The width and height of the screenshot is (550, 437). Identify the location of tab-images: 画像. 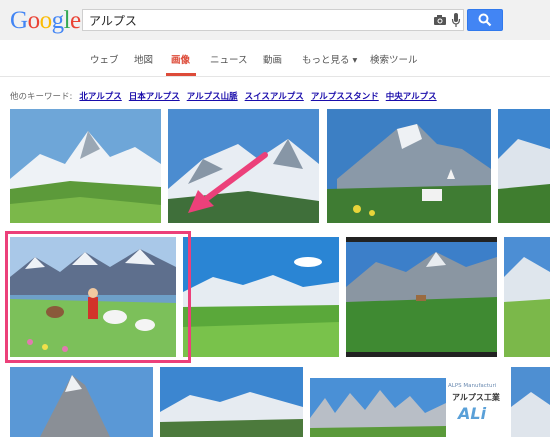
(180, 59).